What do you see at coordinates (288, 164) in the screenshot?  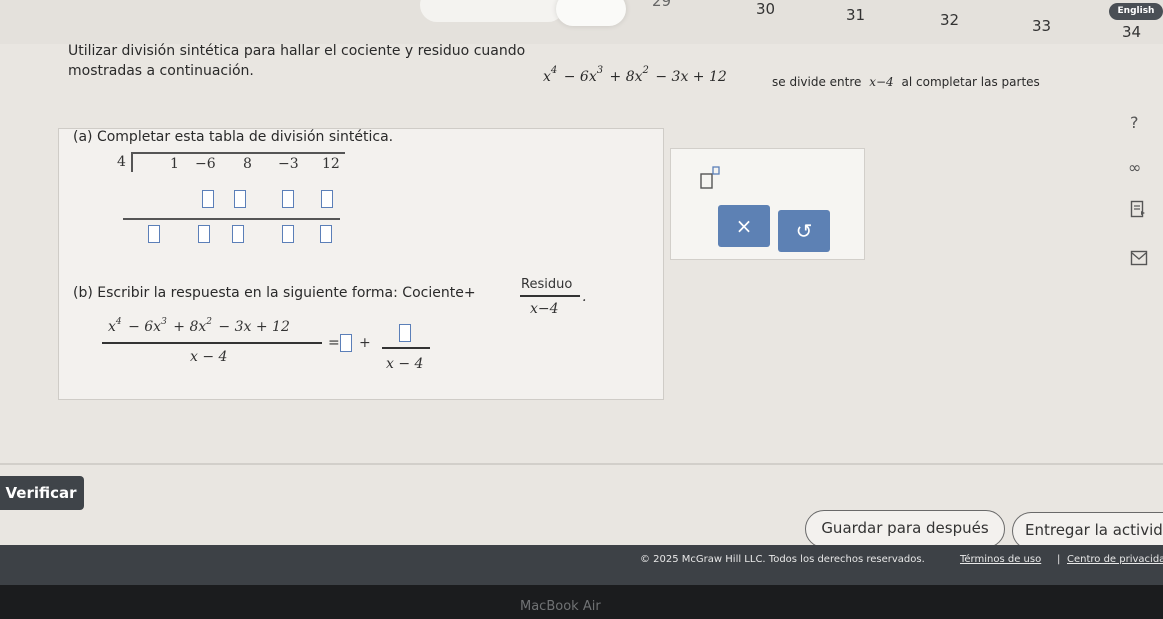 I see `coefficient: −3` at bounding box center [288, 164].